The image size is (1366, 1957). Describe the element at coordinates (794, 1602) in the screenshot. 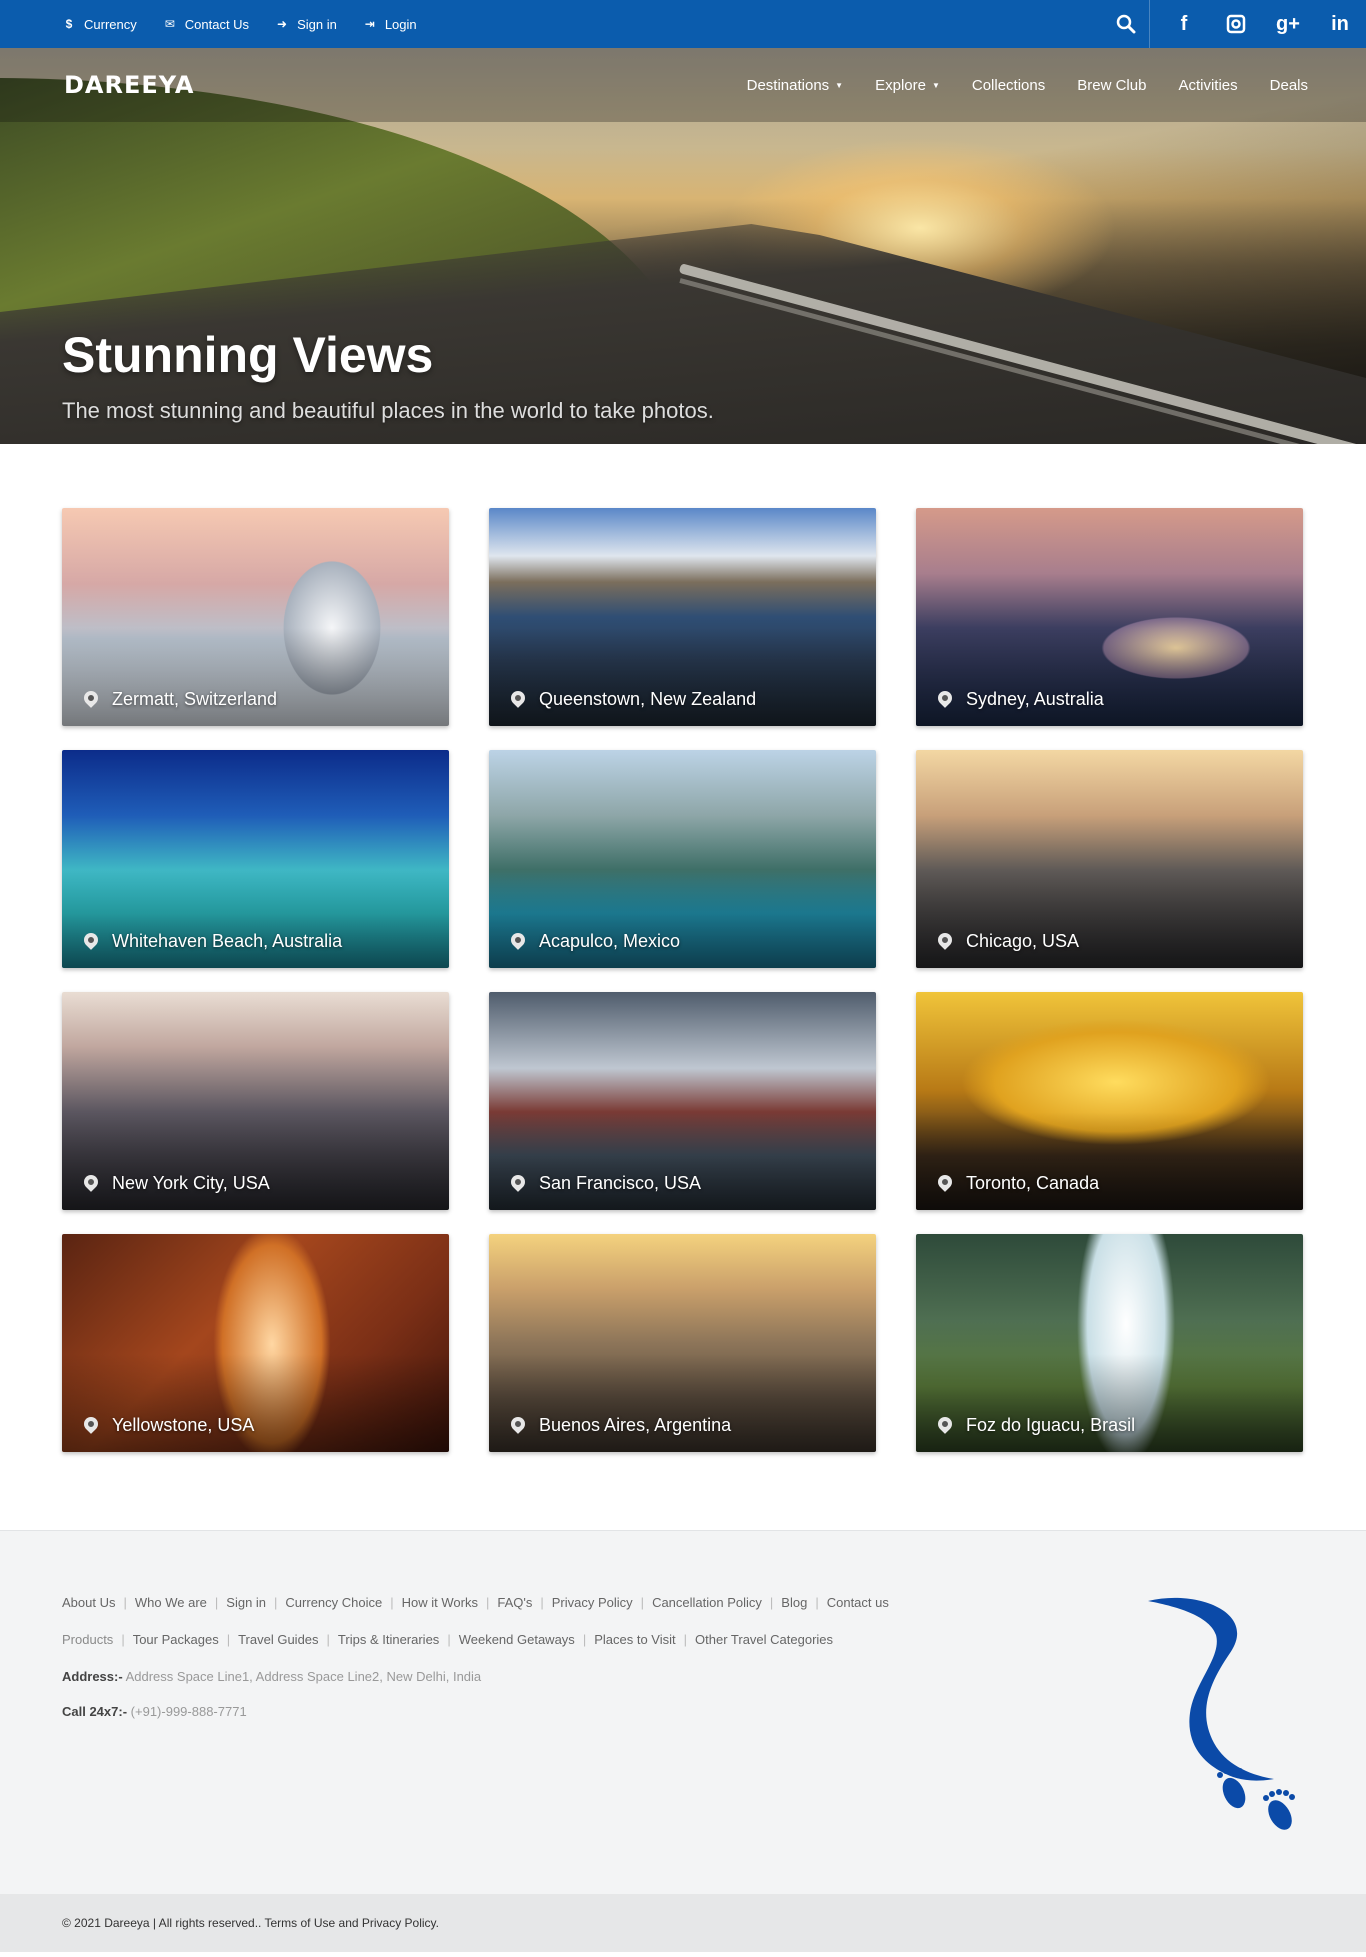

I see `footer-link: Blog` at that location.